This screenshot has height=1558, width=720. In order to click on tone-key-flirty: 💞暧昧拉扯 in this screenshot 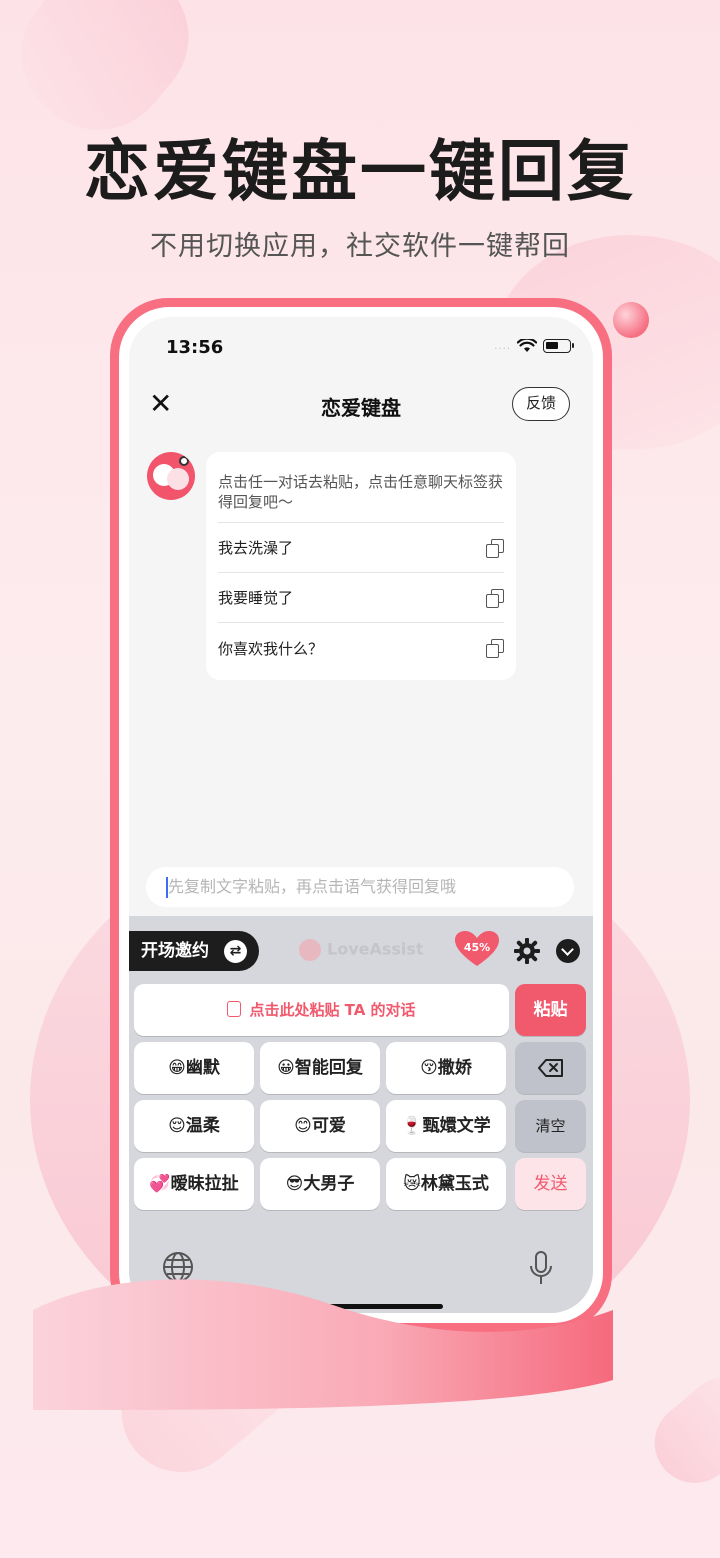, I will do `click(194, 1184)`.